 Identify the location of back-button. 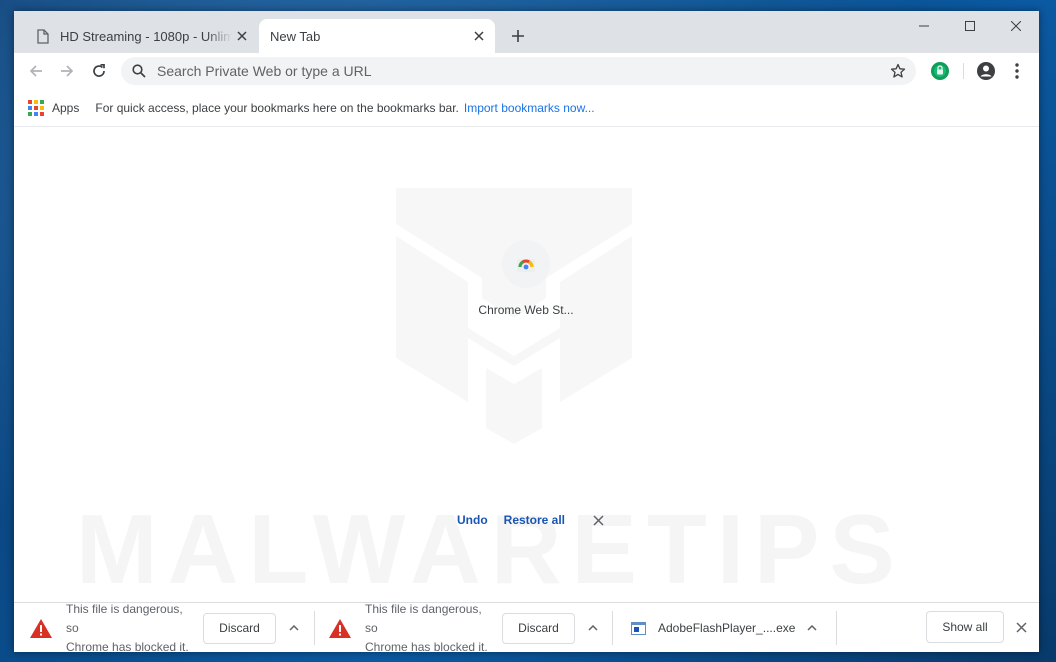
(36, 71).